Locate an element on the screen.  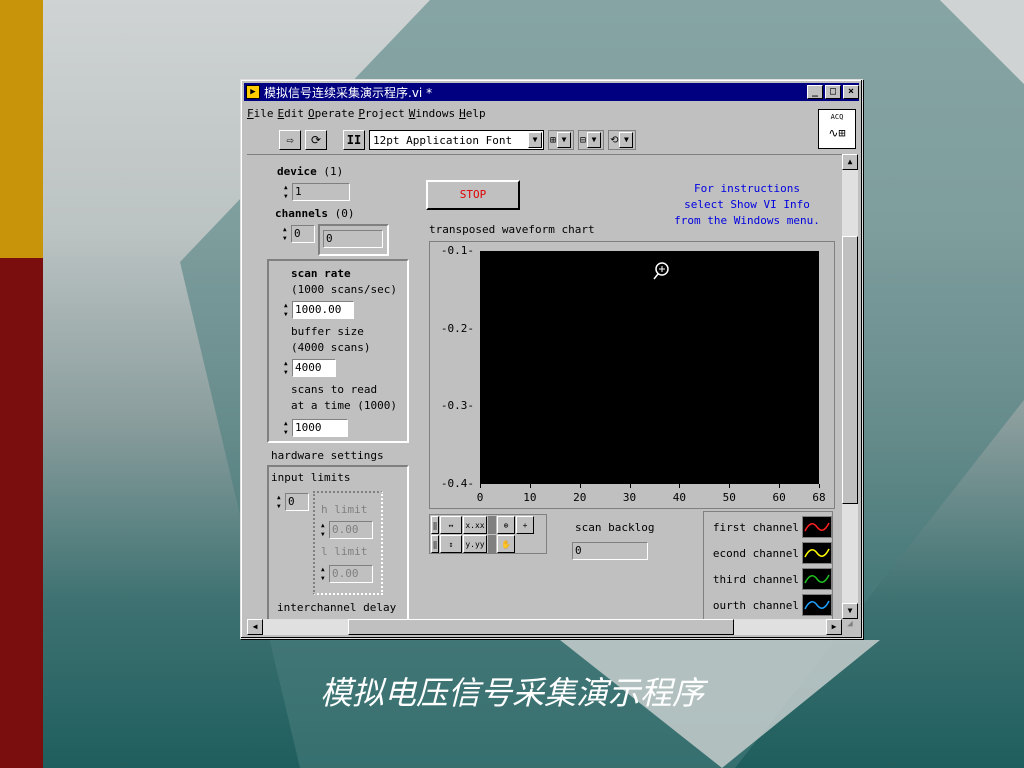
menu-operate: Operate is located at coordinates (331, 115).